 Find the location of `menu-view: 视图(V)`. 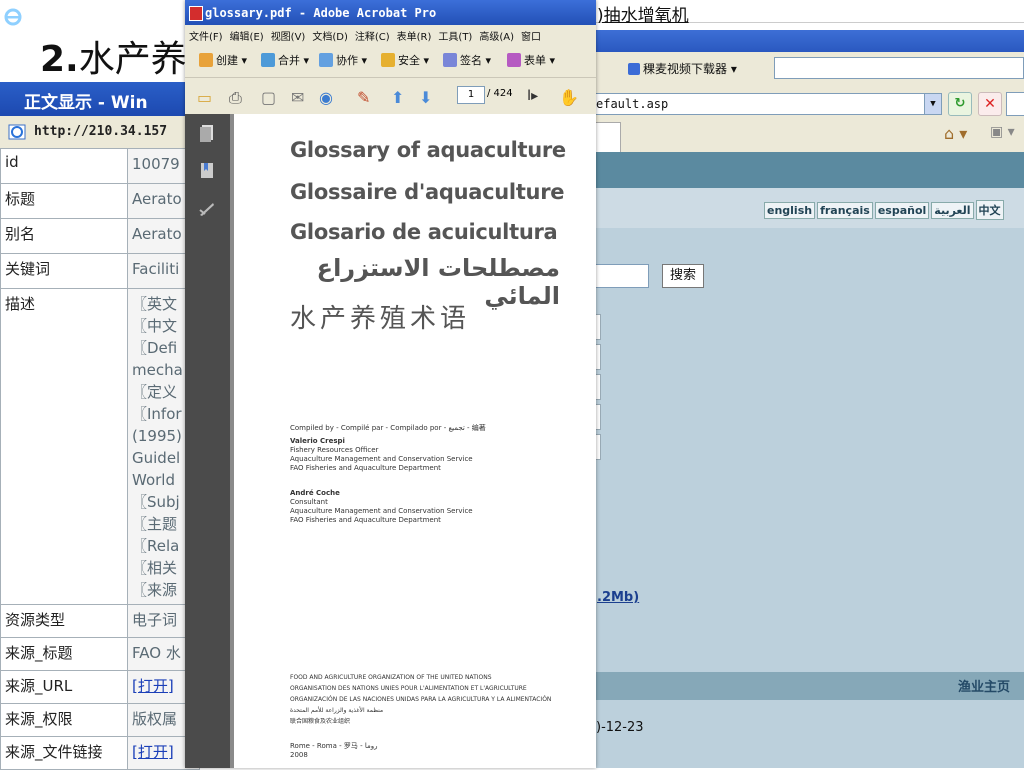

menu-view: 视图(V) is located at coordinates (288, 35).